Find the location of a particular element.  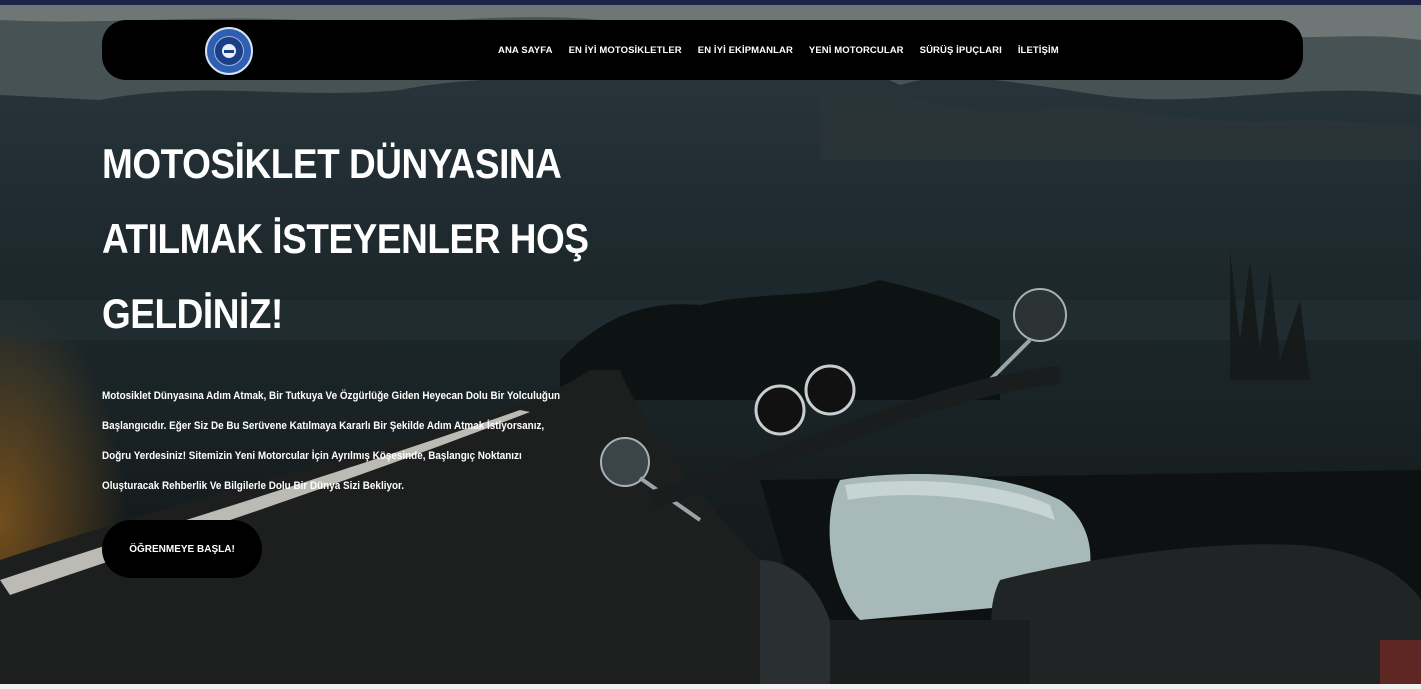

nav-item-en-iyi-ekipmanlar: EN İYİ EKİPMANLAR is located at coordinates (745, 50).